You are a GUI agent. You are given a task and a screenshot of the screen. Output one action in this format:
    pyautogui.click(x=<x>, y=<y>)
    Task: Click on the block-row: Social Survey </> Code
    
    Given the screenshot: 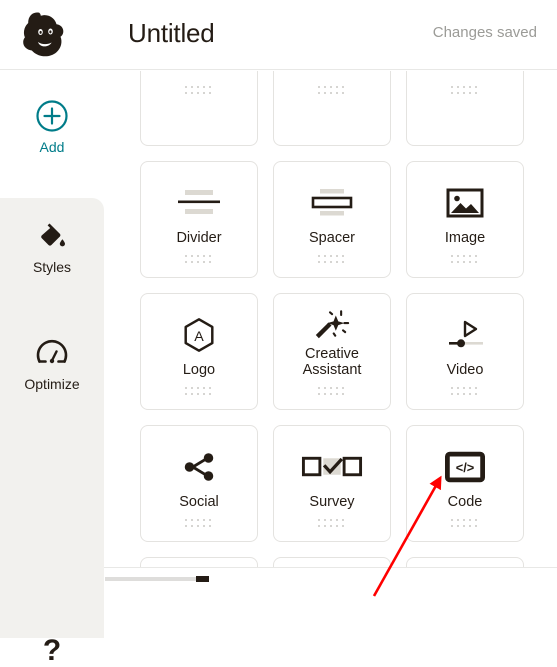 What is the action you would take?
    pyautogui.click(x=335, y=483)
    